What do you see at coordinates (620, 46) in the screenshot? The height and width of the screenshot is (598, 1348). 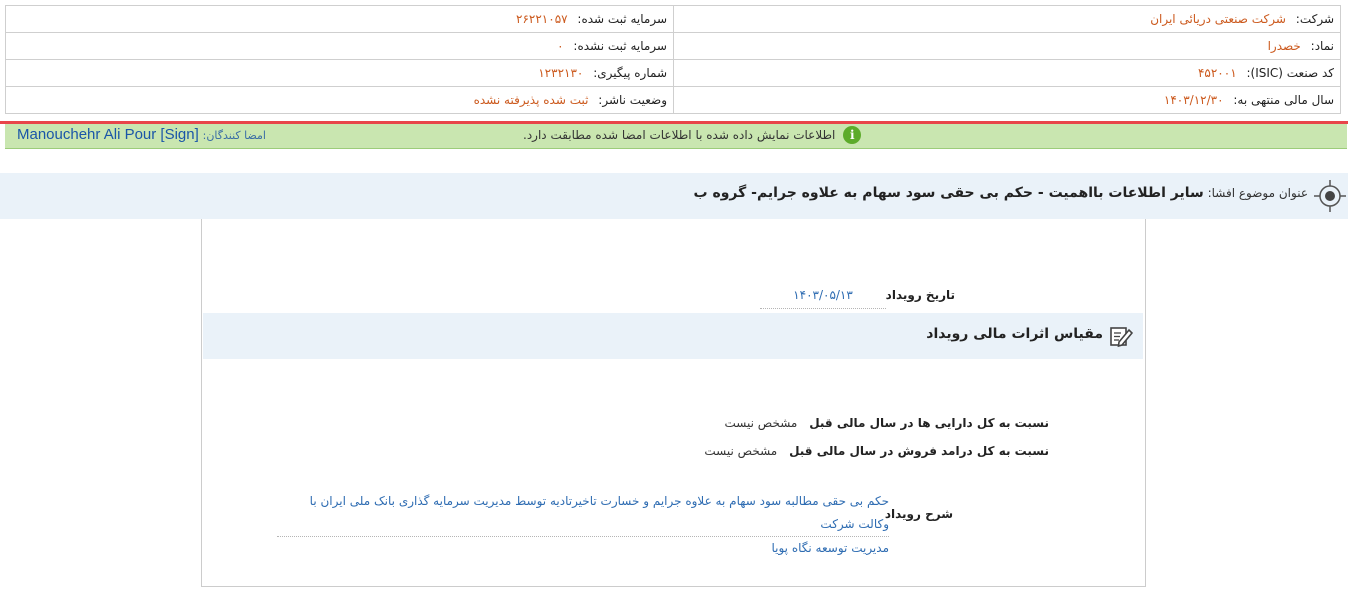 I see `unregistered-capital-label: سرمایه ثبت نشده:` at bounding box center [620, 46].